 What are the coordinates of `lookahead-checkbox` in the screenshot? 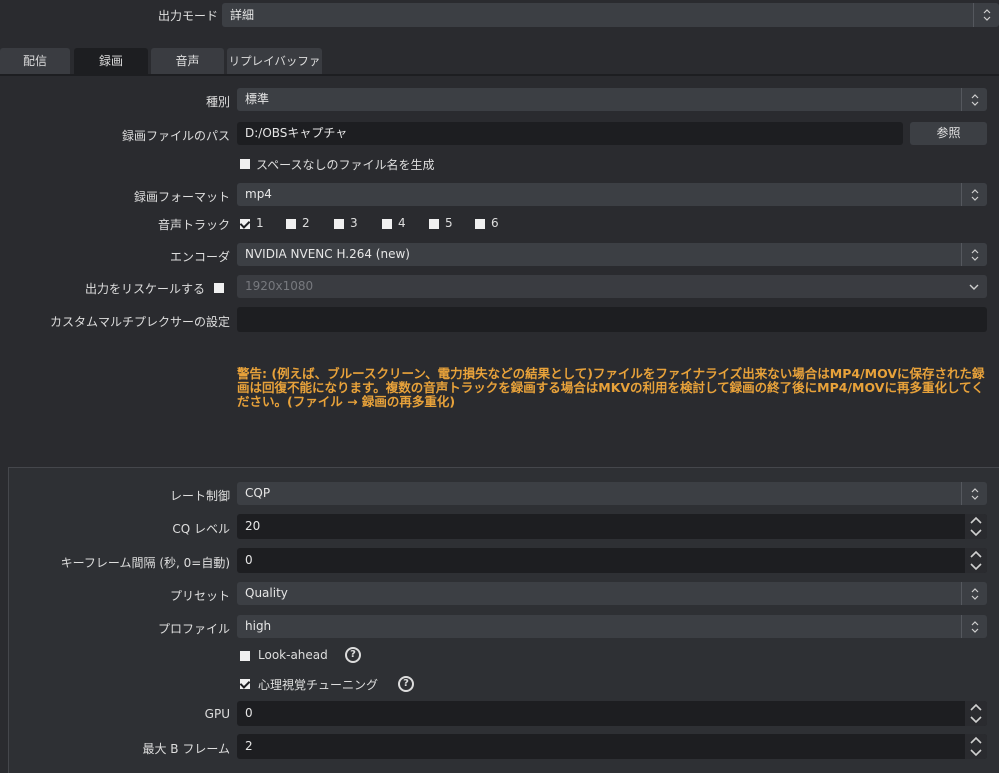 It's located at (245, 656).